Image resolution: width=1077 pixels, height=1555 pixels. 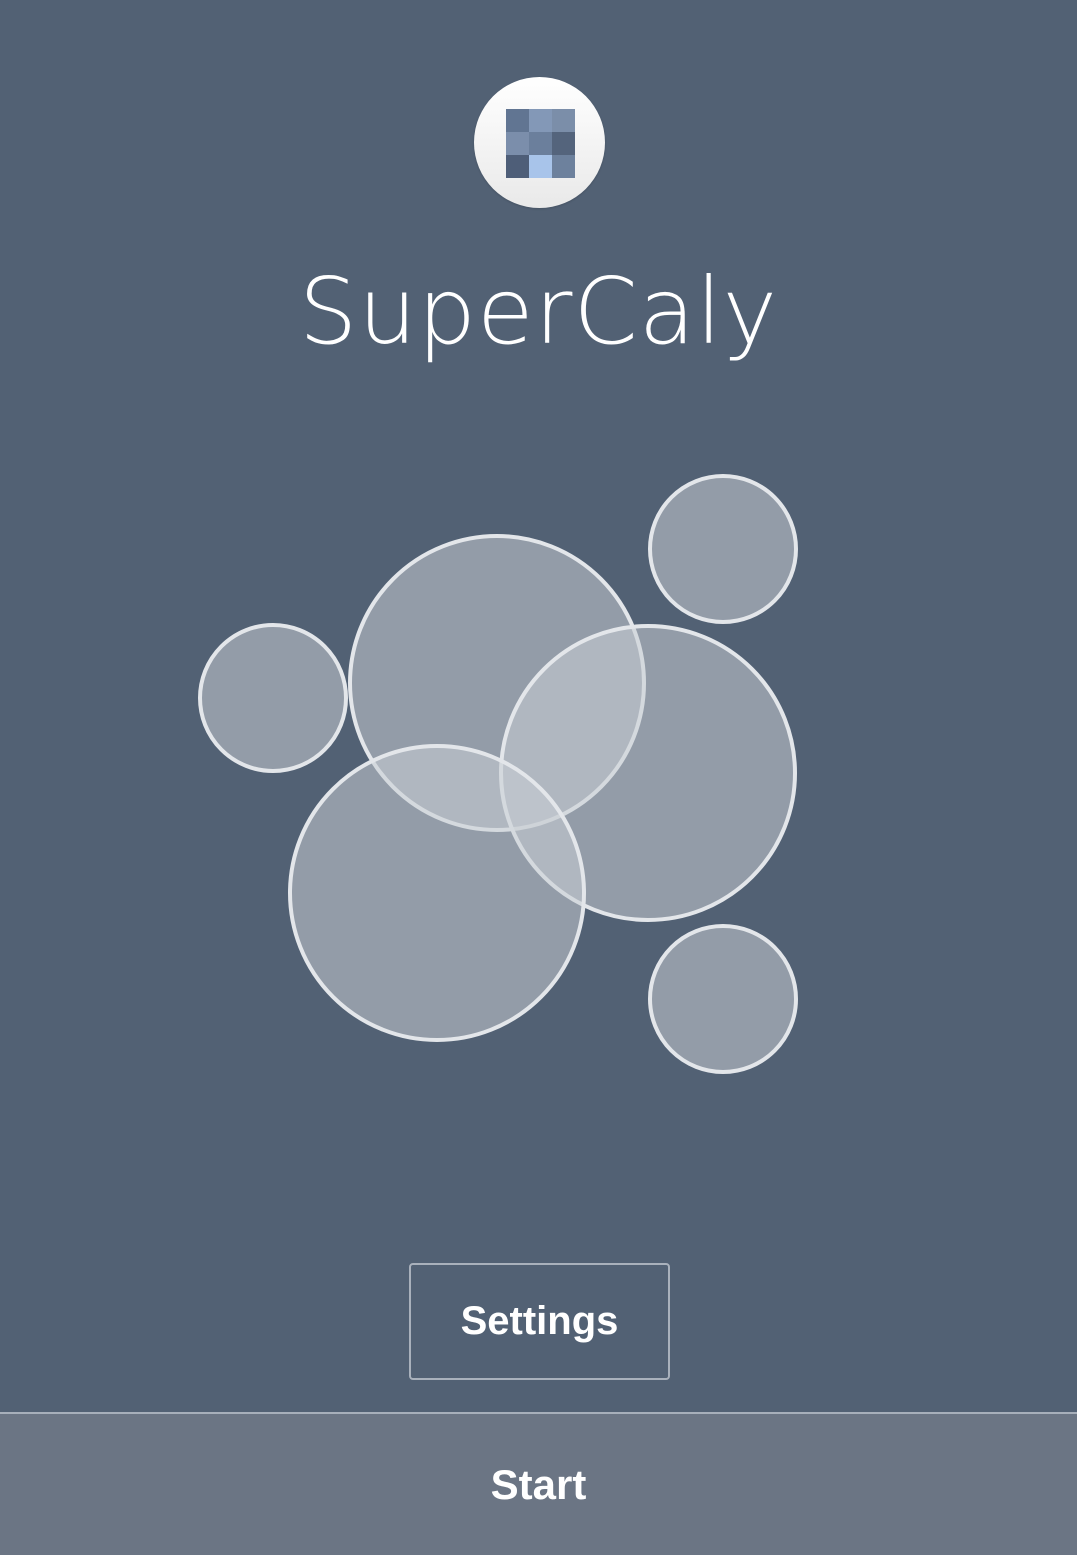 I want to click on start-button: Start, so click(x=538, y=1483).